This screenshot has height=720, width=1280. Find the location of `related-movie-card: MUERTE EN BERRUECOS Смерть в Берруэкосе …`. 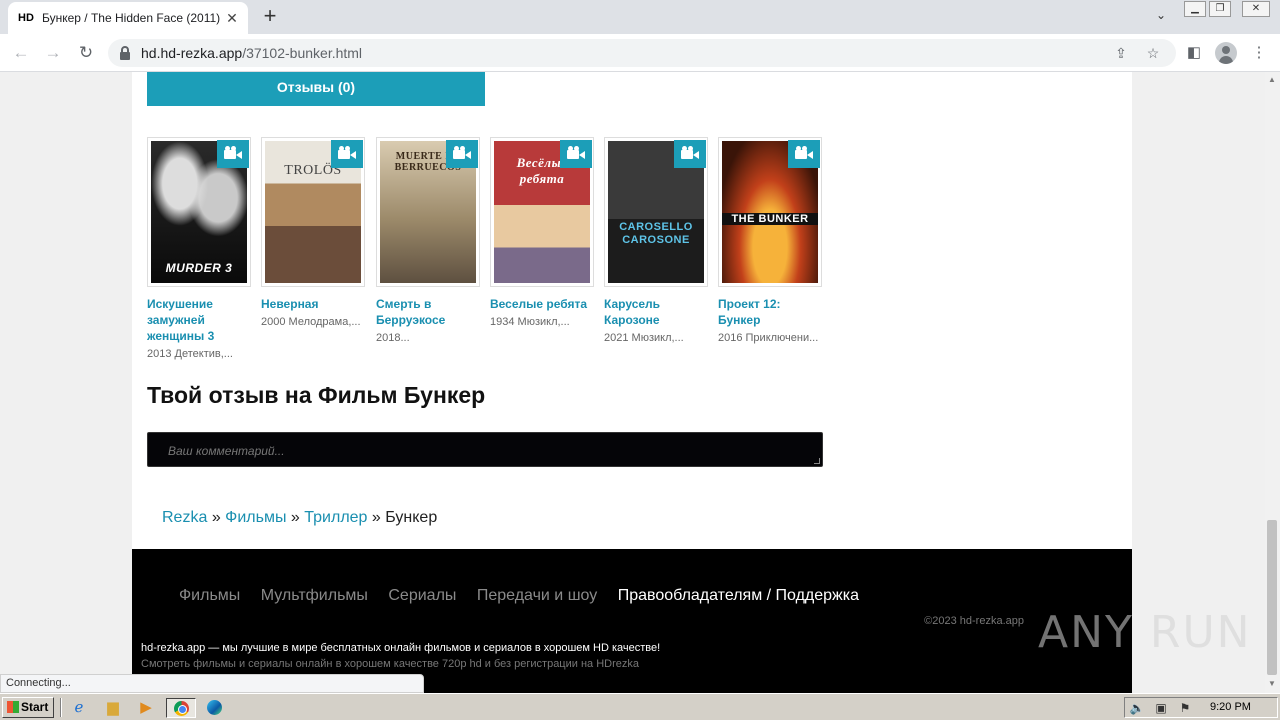

related-movie-card: MUERTE EN BERRUECOS Смерть в Берруэкосе … is located at coordinates (428, 241).